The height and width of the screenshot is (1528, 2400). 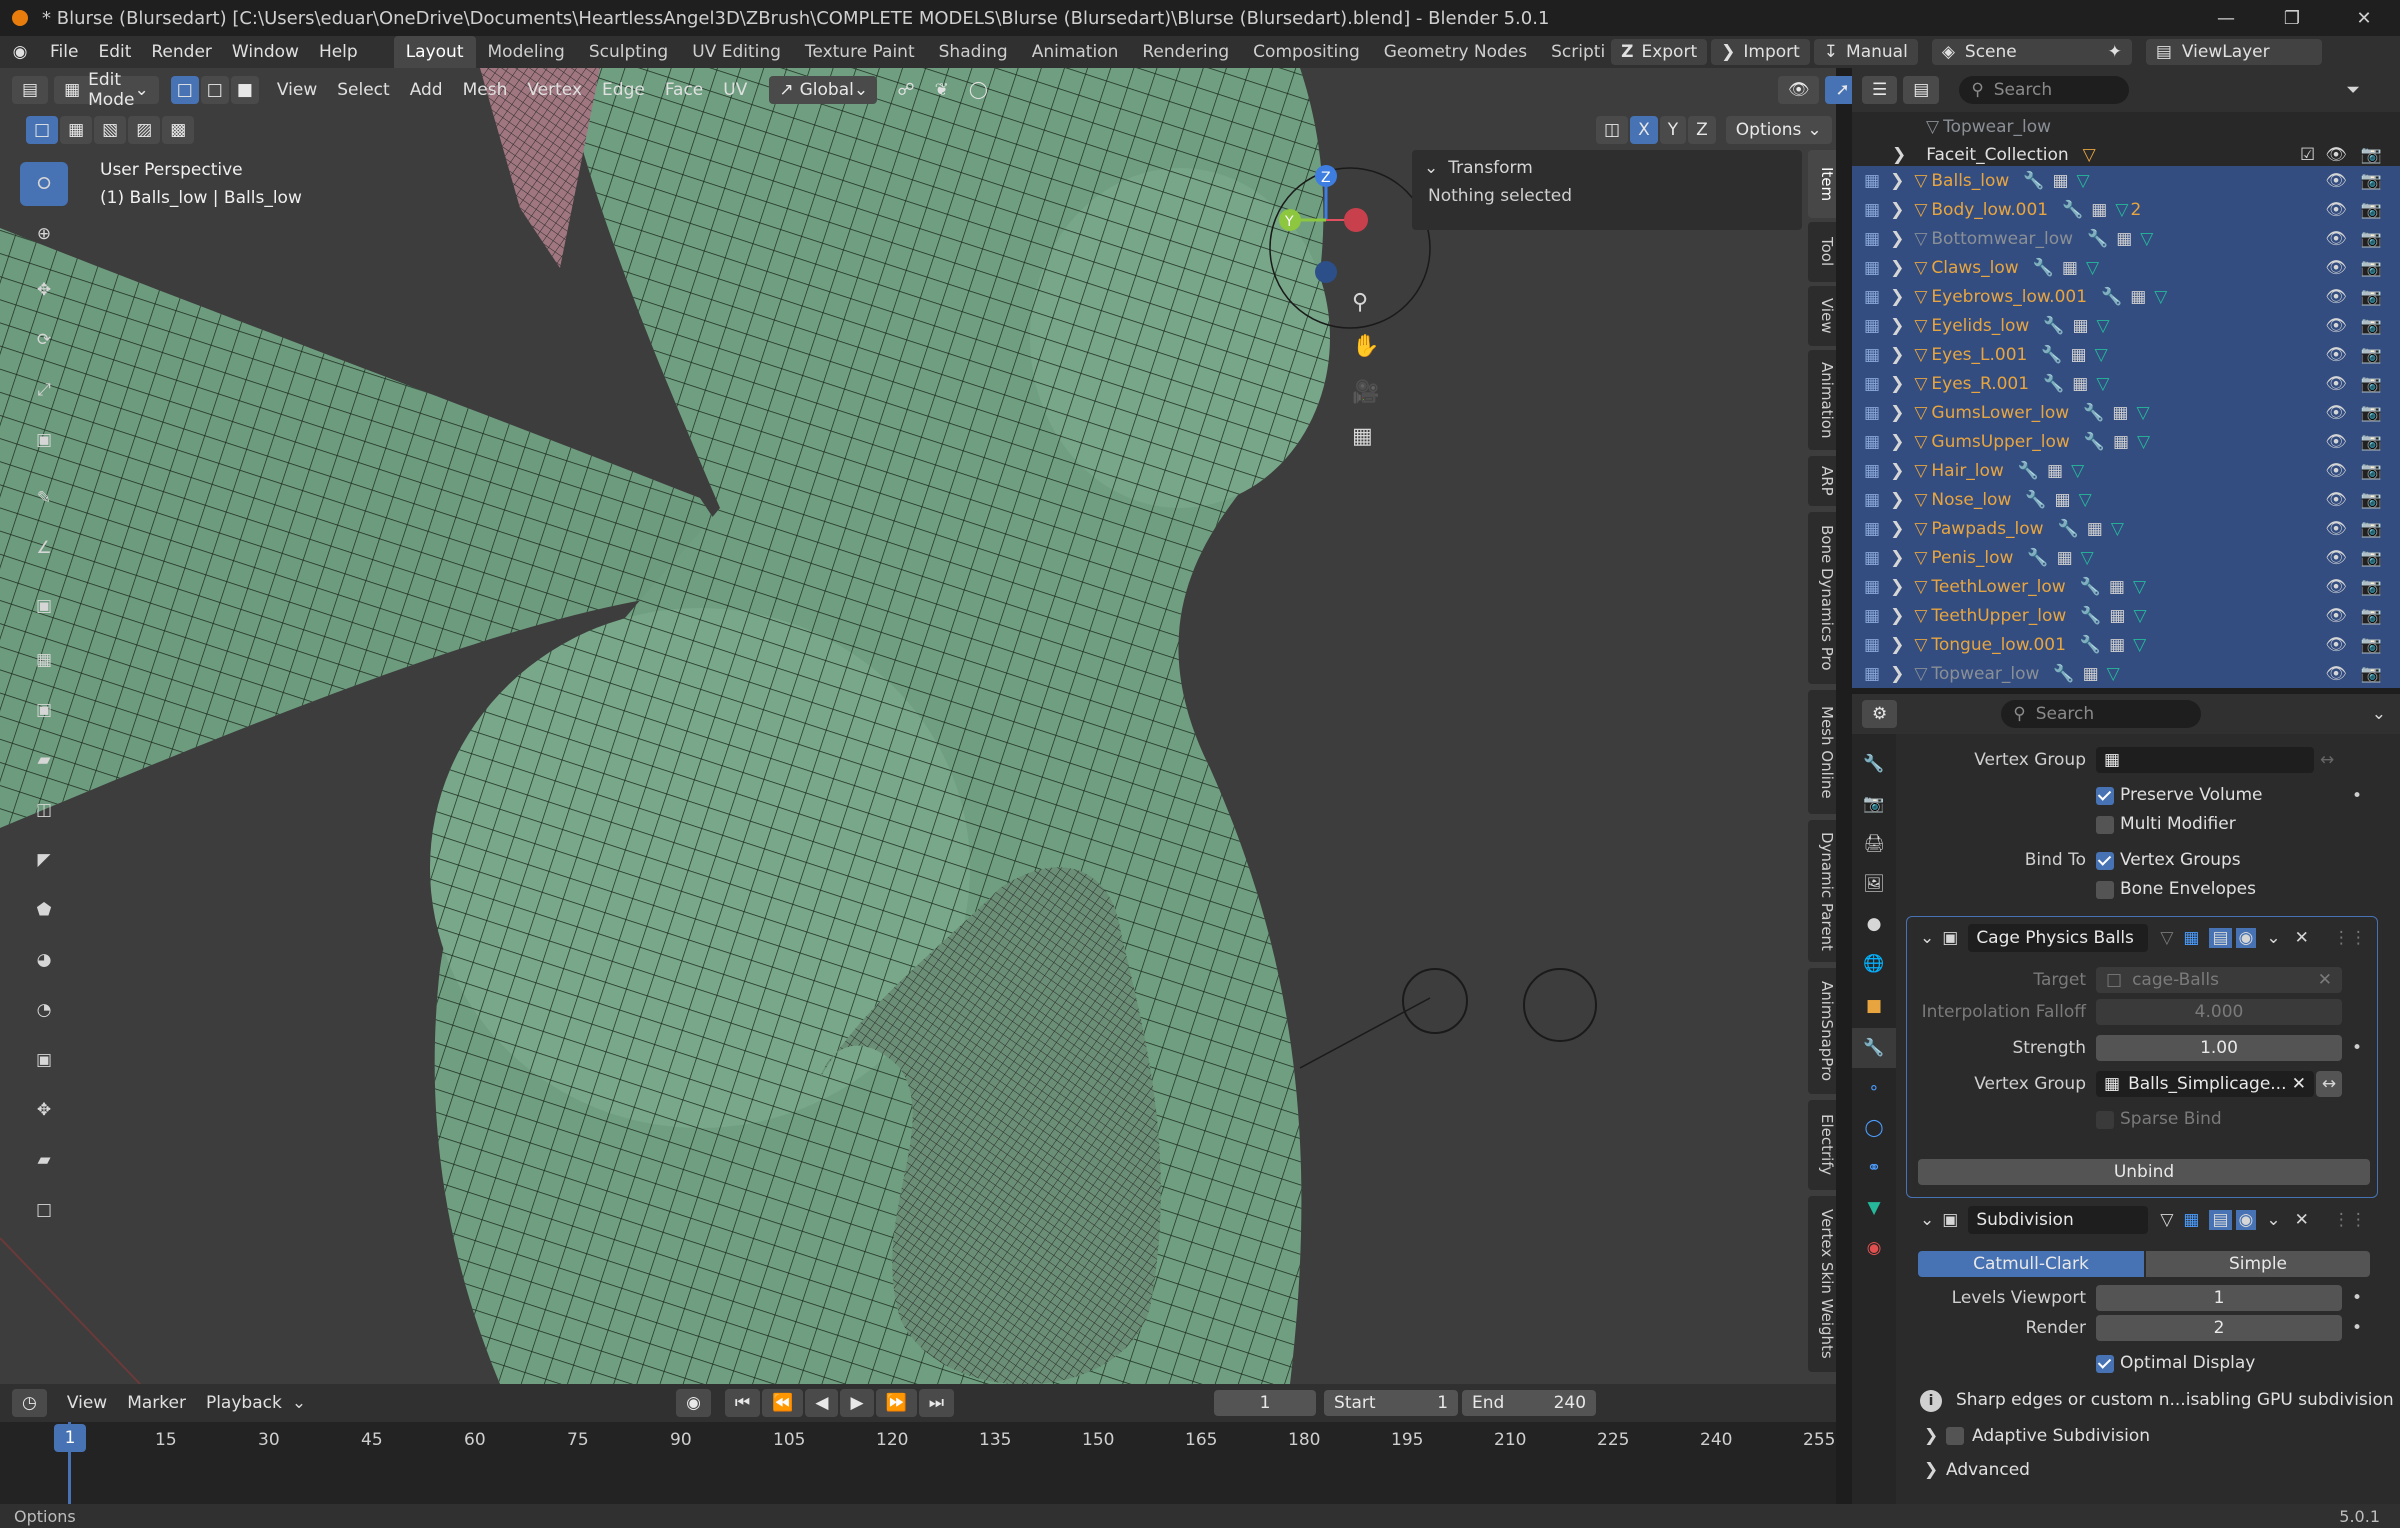 What do you see at coordinates (735, 90) in the screenshot?
I see `menu-uv: UV` at bounding box center [735, 90].